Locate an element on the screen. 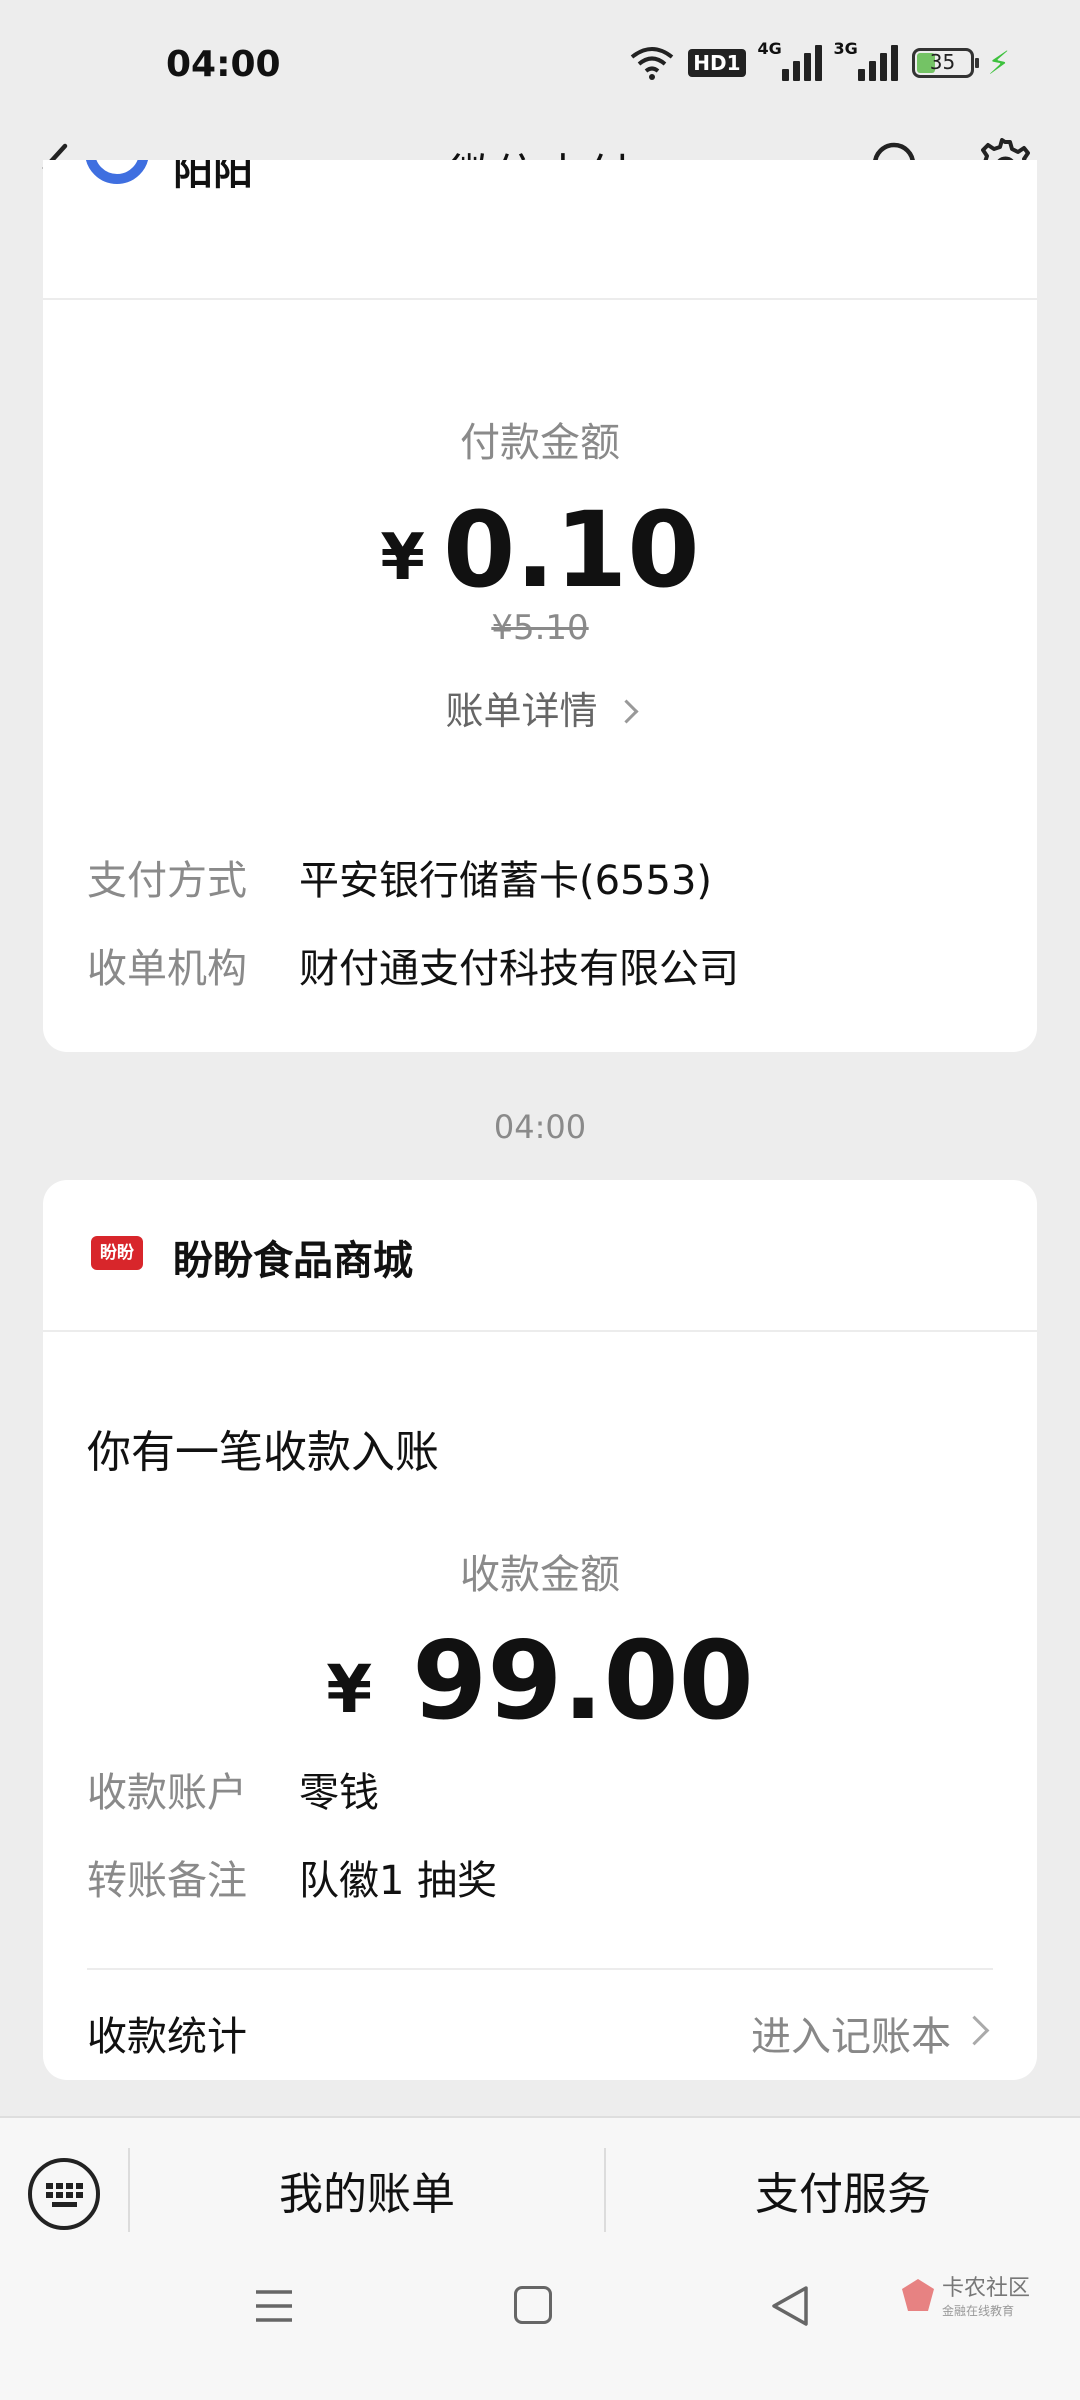  stats-label: 收款统计 is located at coordinates (167, 2037).